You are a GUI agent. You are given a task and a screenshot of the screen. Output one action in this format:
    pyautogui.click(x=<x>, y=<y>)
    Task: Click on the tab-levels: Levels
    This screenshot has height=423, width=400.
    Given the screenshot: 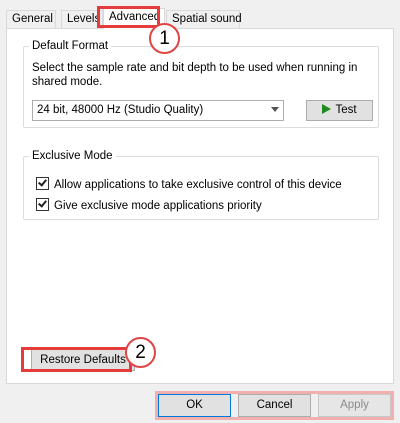 What is the action you would take?
    pyautogui.click(x=82, y=19)
    